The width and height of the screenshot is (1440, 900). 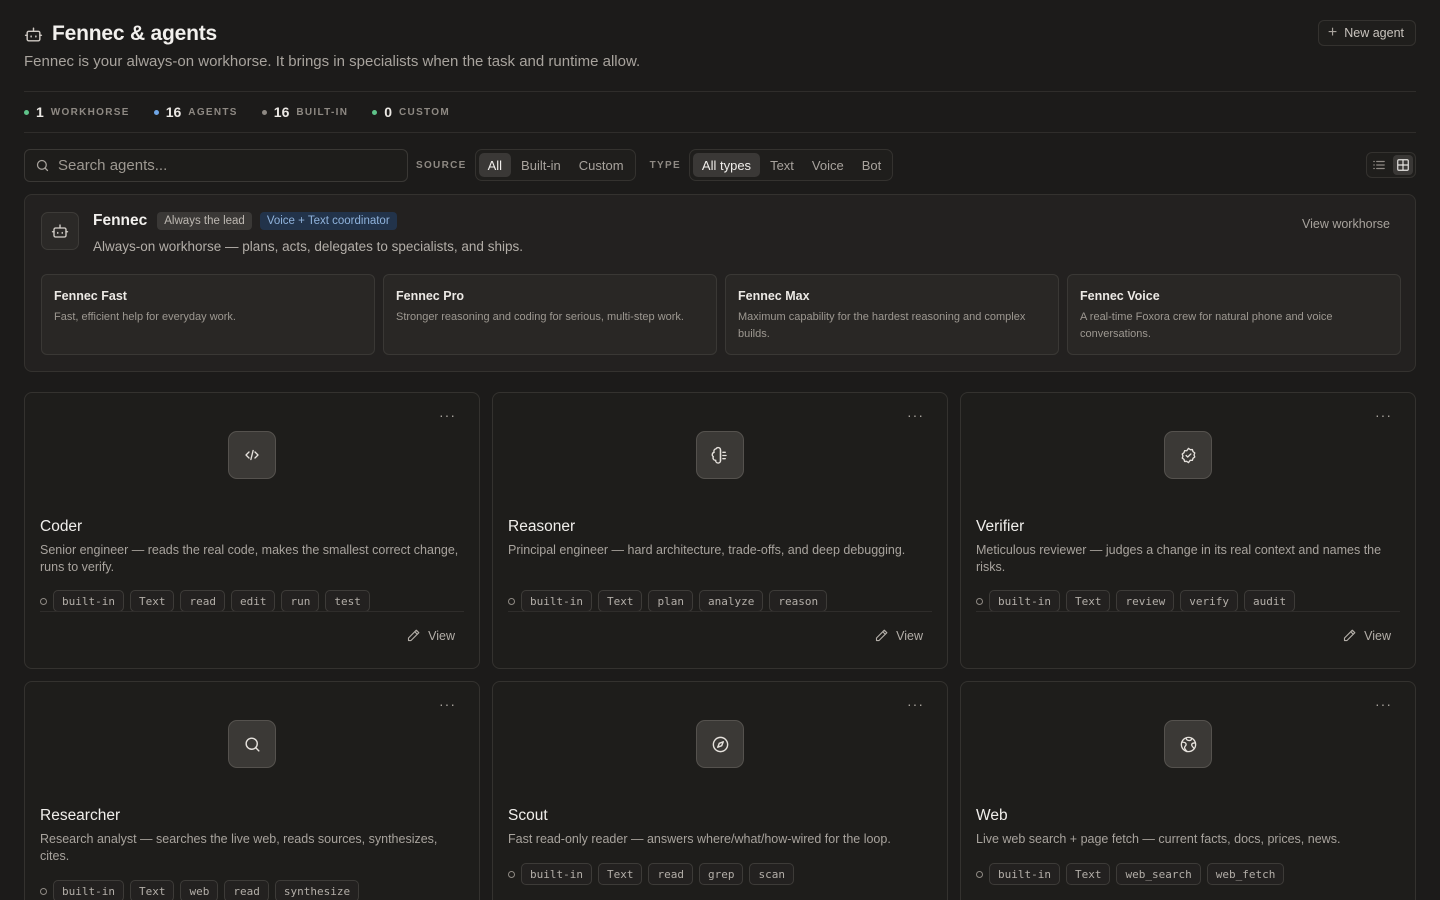 What do you see at coordinates (195, 112) in the screenshot?
I see `stat-agents: 16 AGENTS` at bounding box center [195, 112].